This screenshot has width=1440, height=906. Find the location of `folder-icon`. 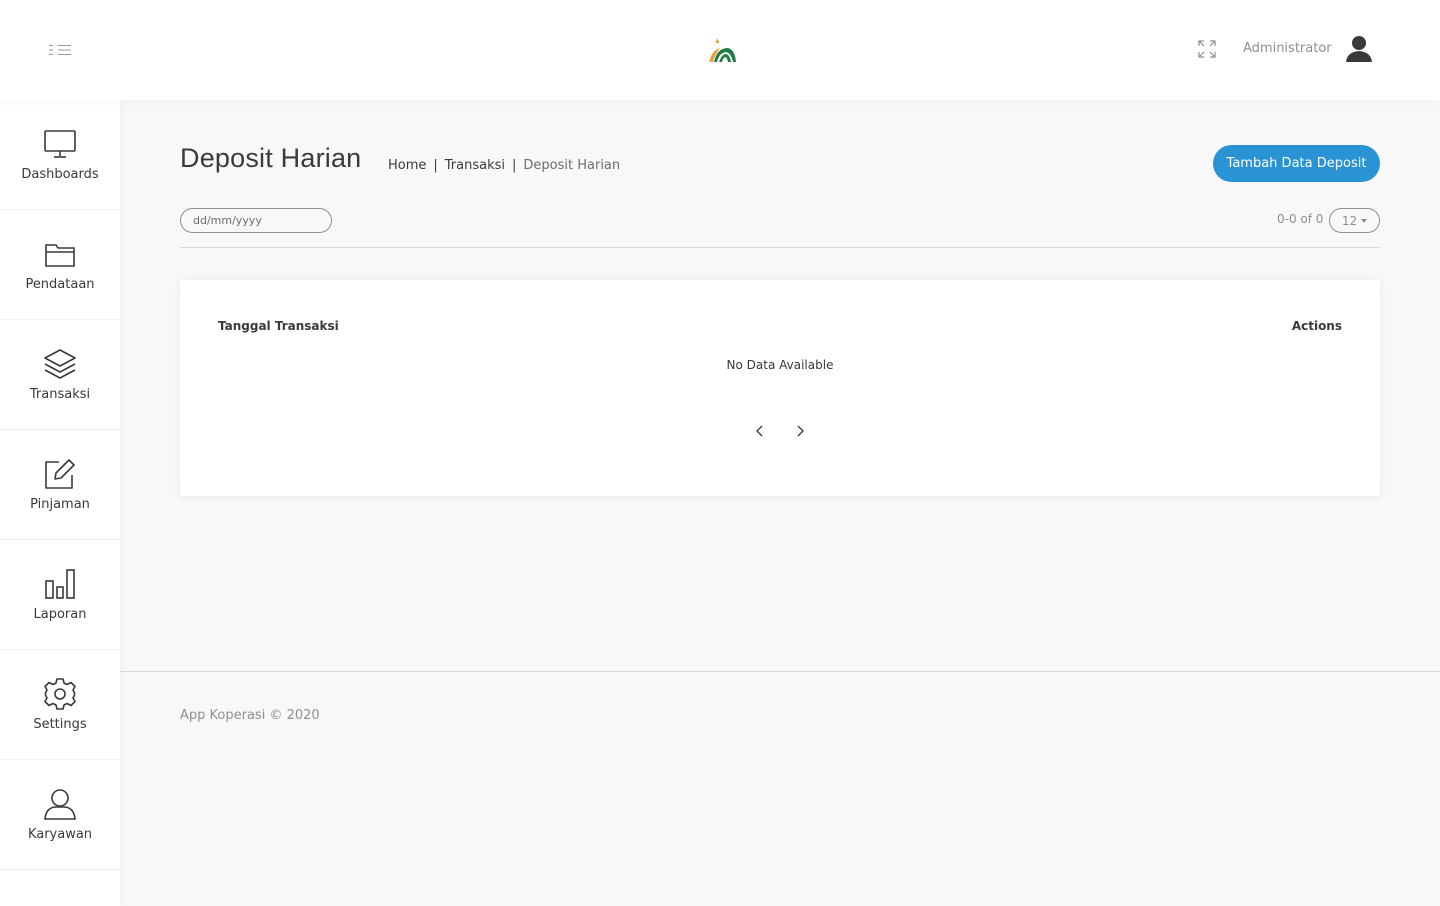

folder-icon is located at coordinates (60, 255).